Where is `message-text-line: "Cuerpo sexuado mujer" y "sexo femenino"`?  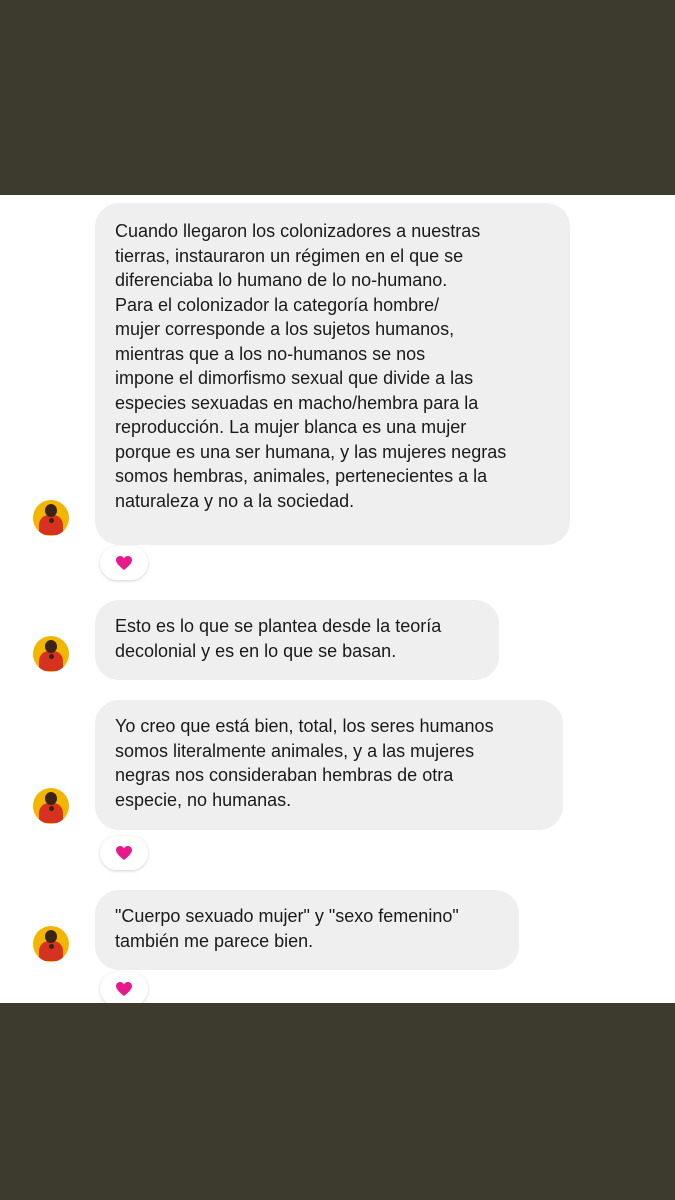 message-text-line: "Cuerpo sexuado mujer" y "sexo femenino" is located at coordinates (287, 916).